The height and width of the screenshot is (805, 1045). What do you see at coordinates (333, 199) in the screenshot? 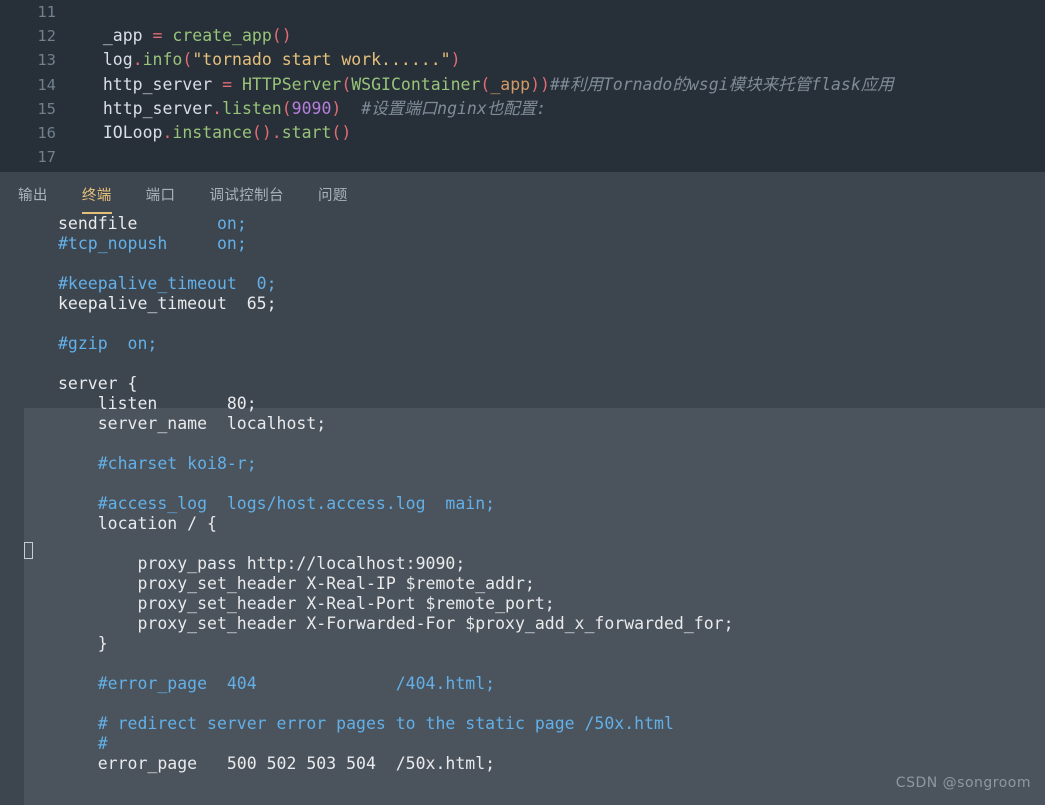
I see `panel-tab-4: 问题` at bounding box center [333, 199].